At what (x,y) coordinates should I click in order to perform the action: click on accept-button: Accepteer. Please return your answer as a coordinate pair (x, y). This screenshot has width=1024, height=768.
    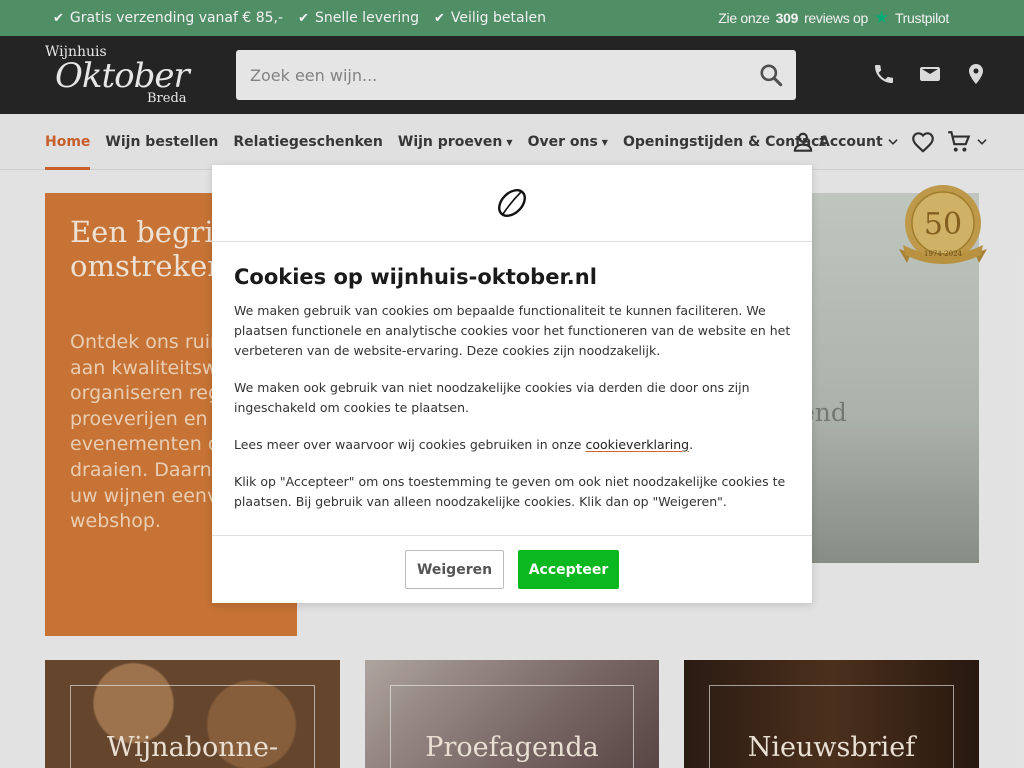
    Looking at the image, I should click on (568, 569).